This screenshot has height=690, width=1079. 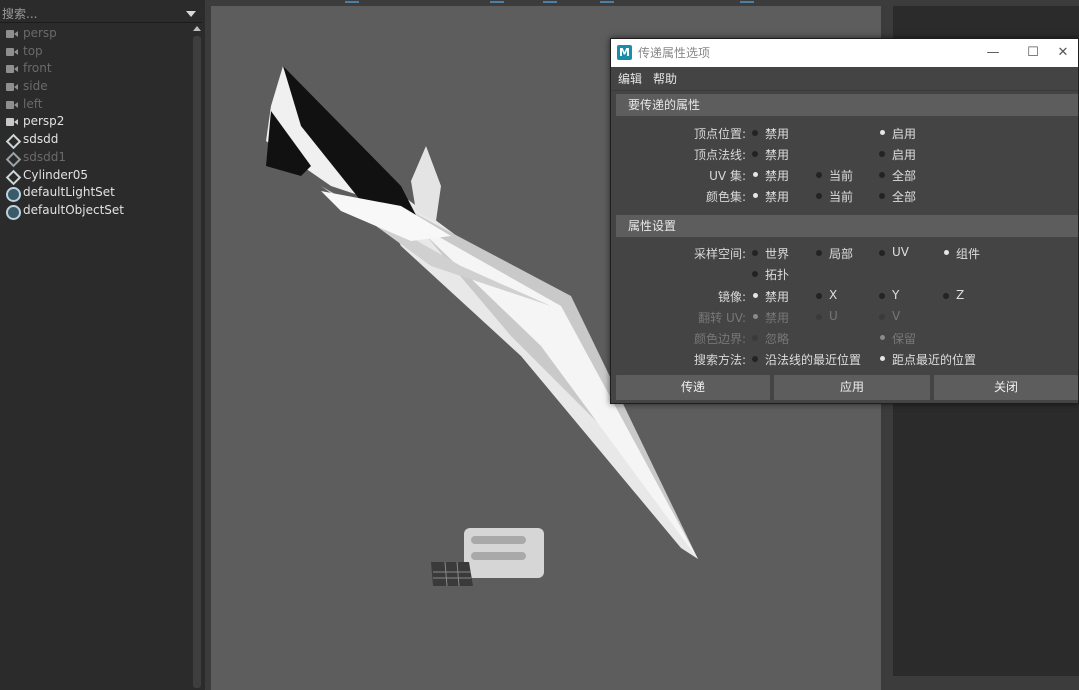 I want to click on close-window-button: ✕, so click(x=1063, y=53).